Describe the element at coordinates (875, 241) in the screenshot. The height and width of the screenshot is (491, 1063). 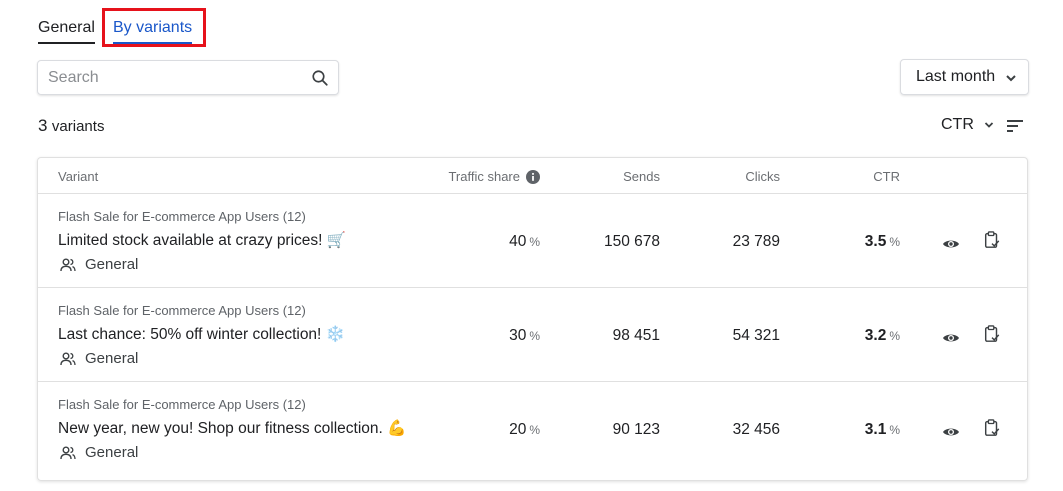
I see `ctr-value: 3.5` at that location.